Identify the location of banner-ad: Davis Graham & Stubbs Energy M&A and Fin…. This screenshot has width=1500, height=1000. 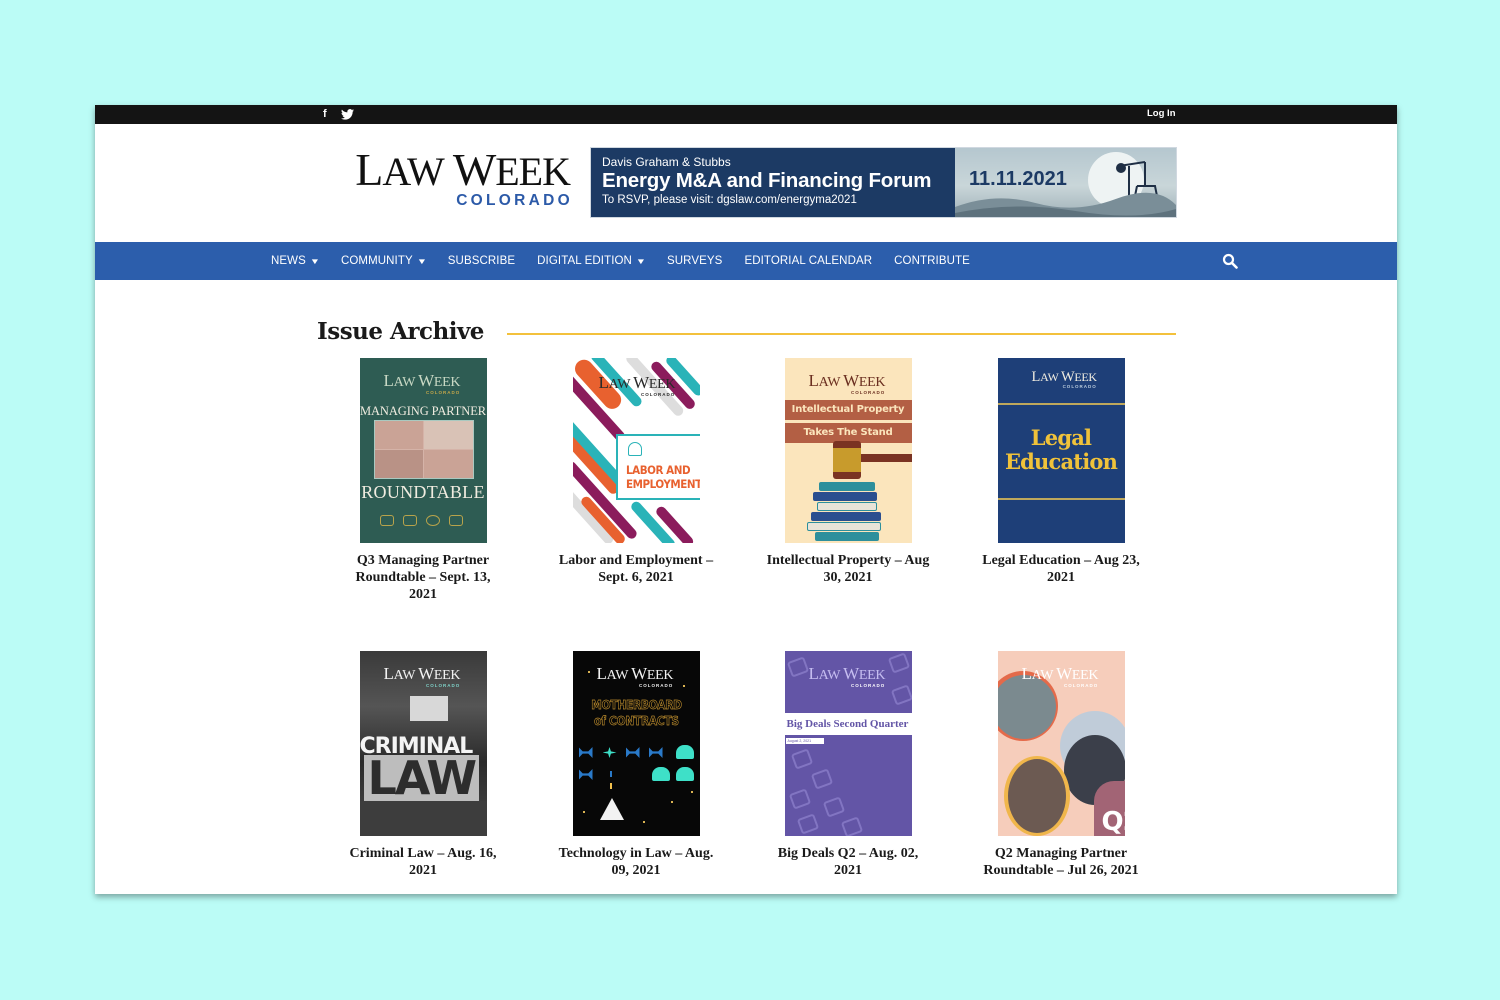
(883, 182).